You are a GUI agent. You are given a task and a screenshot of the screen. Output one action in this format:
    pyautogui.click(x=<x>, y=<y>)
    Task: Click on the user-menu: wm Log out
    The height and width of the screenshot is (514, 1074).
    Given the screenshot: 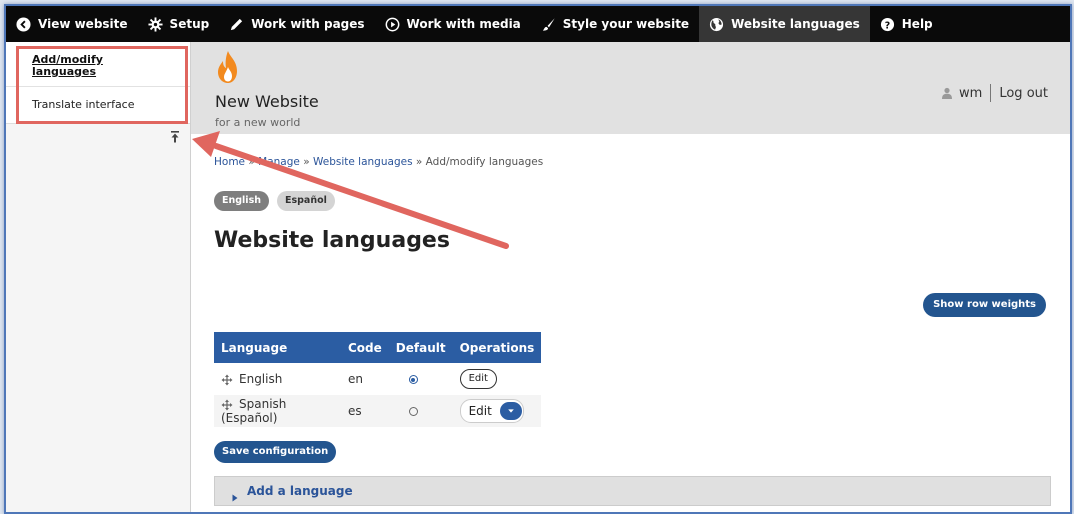 What is the action you would take?
    pyautogui.click(x=994, y=93)
    